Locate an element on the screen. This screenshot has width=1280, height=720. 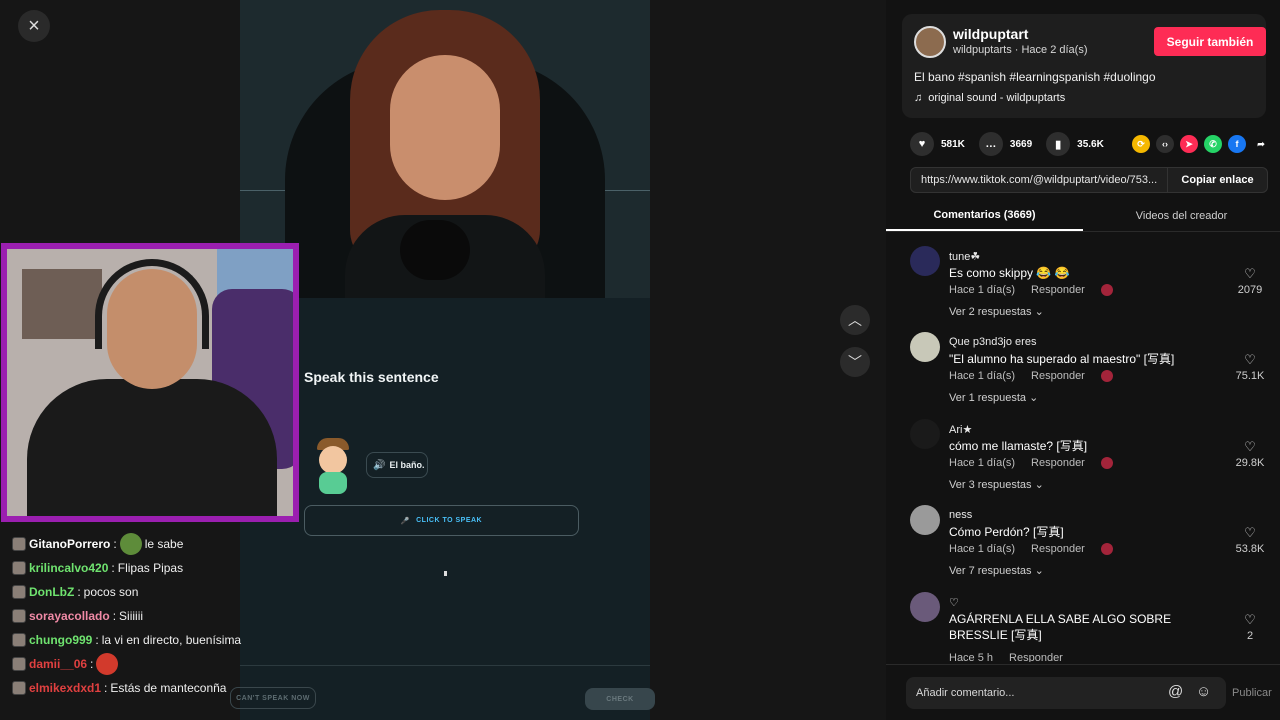
comment-like-button: ♡ 75.1K is located at coordinates (1250, 367).